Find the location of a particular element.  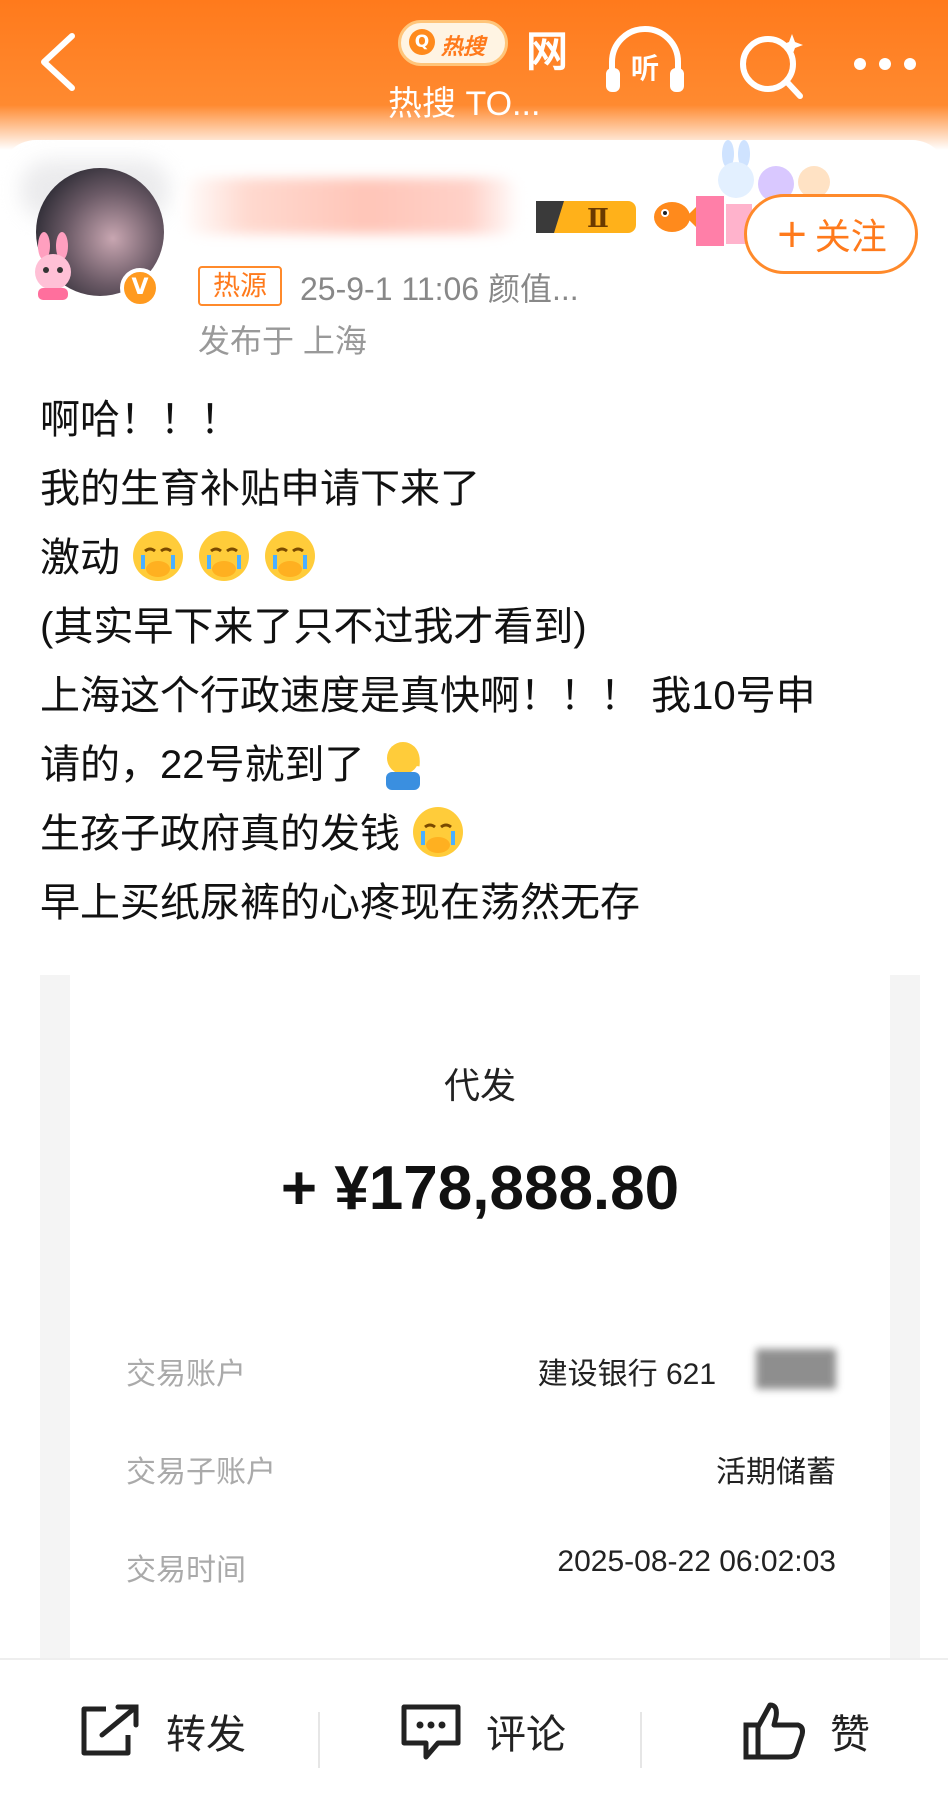

like-label: 赞 is located at coordinates (850, 1735).